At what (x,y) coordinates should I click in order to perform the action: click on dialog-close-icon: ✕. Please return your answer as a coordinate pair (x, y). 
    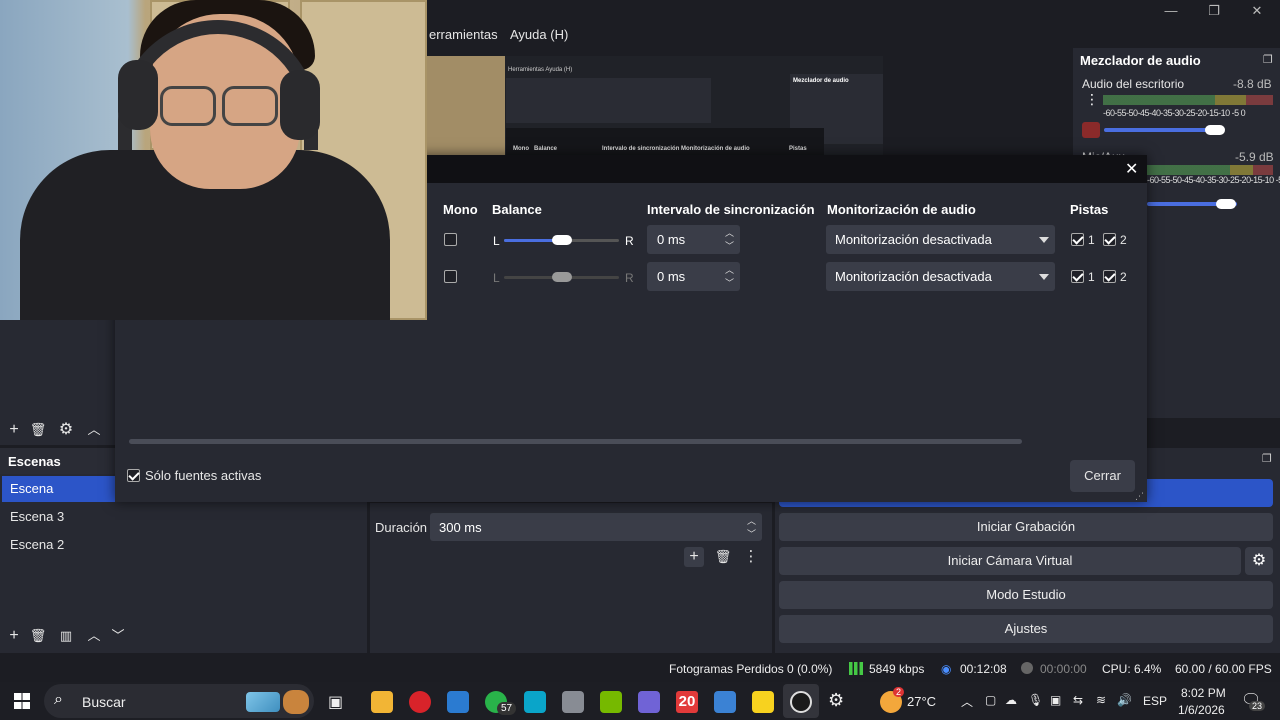
    Looking at the image, I should click on (1131, 169).